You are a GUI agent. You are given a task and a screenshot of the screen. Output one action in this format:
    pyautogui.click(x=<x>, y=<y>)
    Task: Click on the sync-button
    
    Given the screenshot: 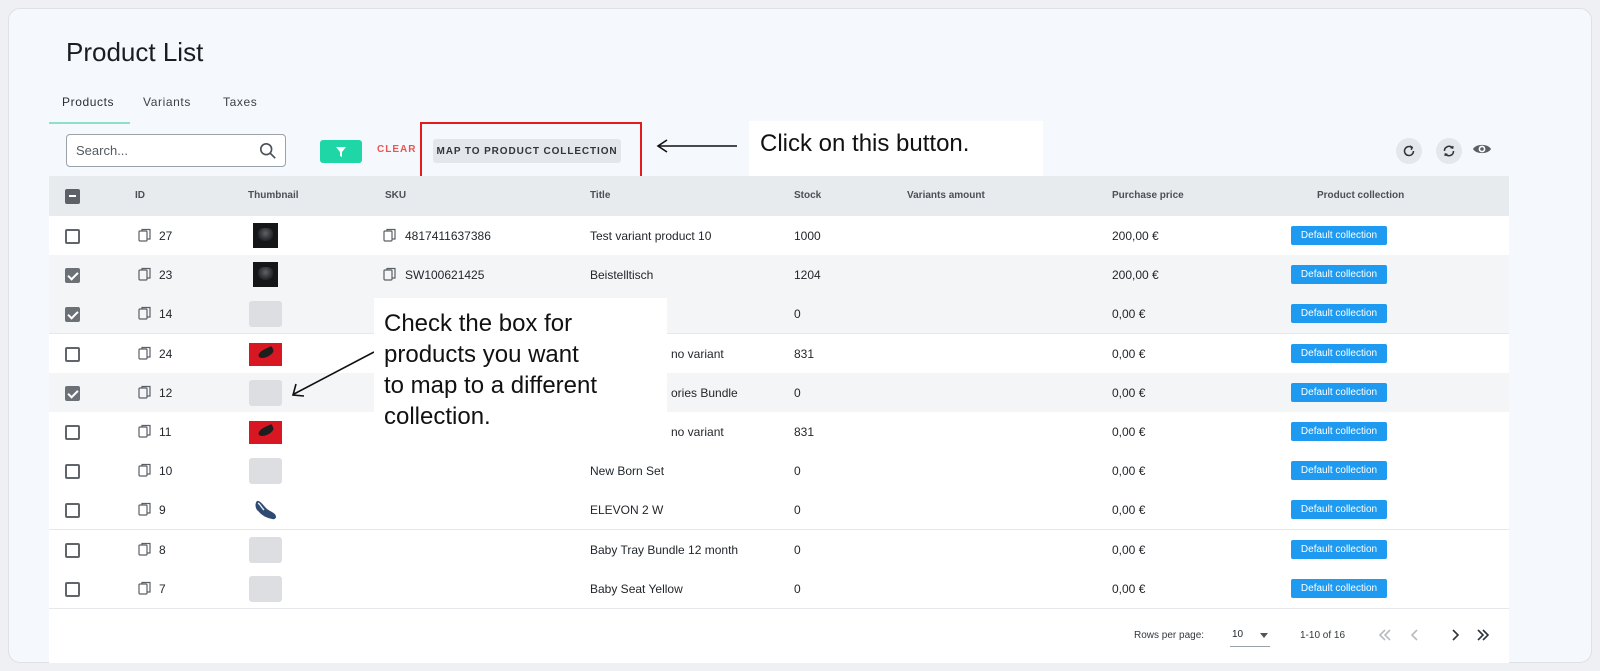 What is the action you would take?
    pyautogui.click(x=1449, y=151)
    